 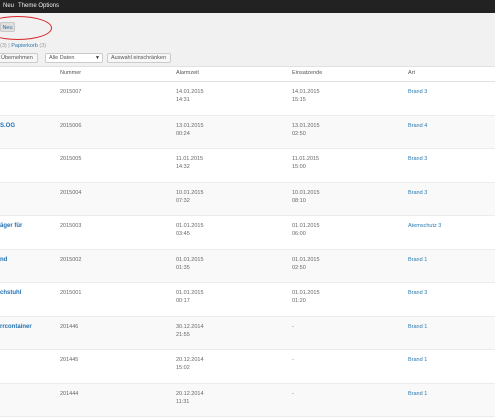 I want to click on column-header-alarmzeit: Alarmzeit, so click(x=187, y=73).